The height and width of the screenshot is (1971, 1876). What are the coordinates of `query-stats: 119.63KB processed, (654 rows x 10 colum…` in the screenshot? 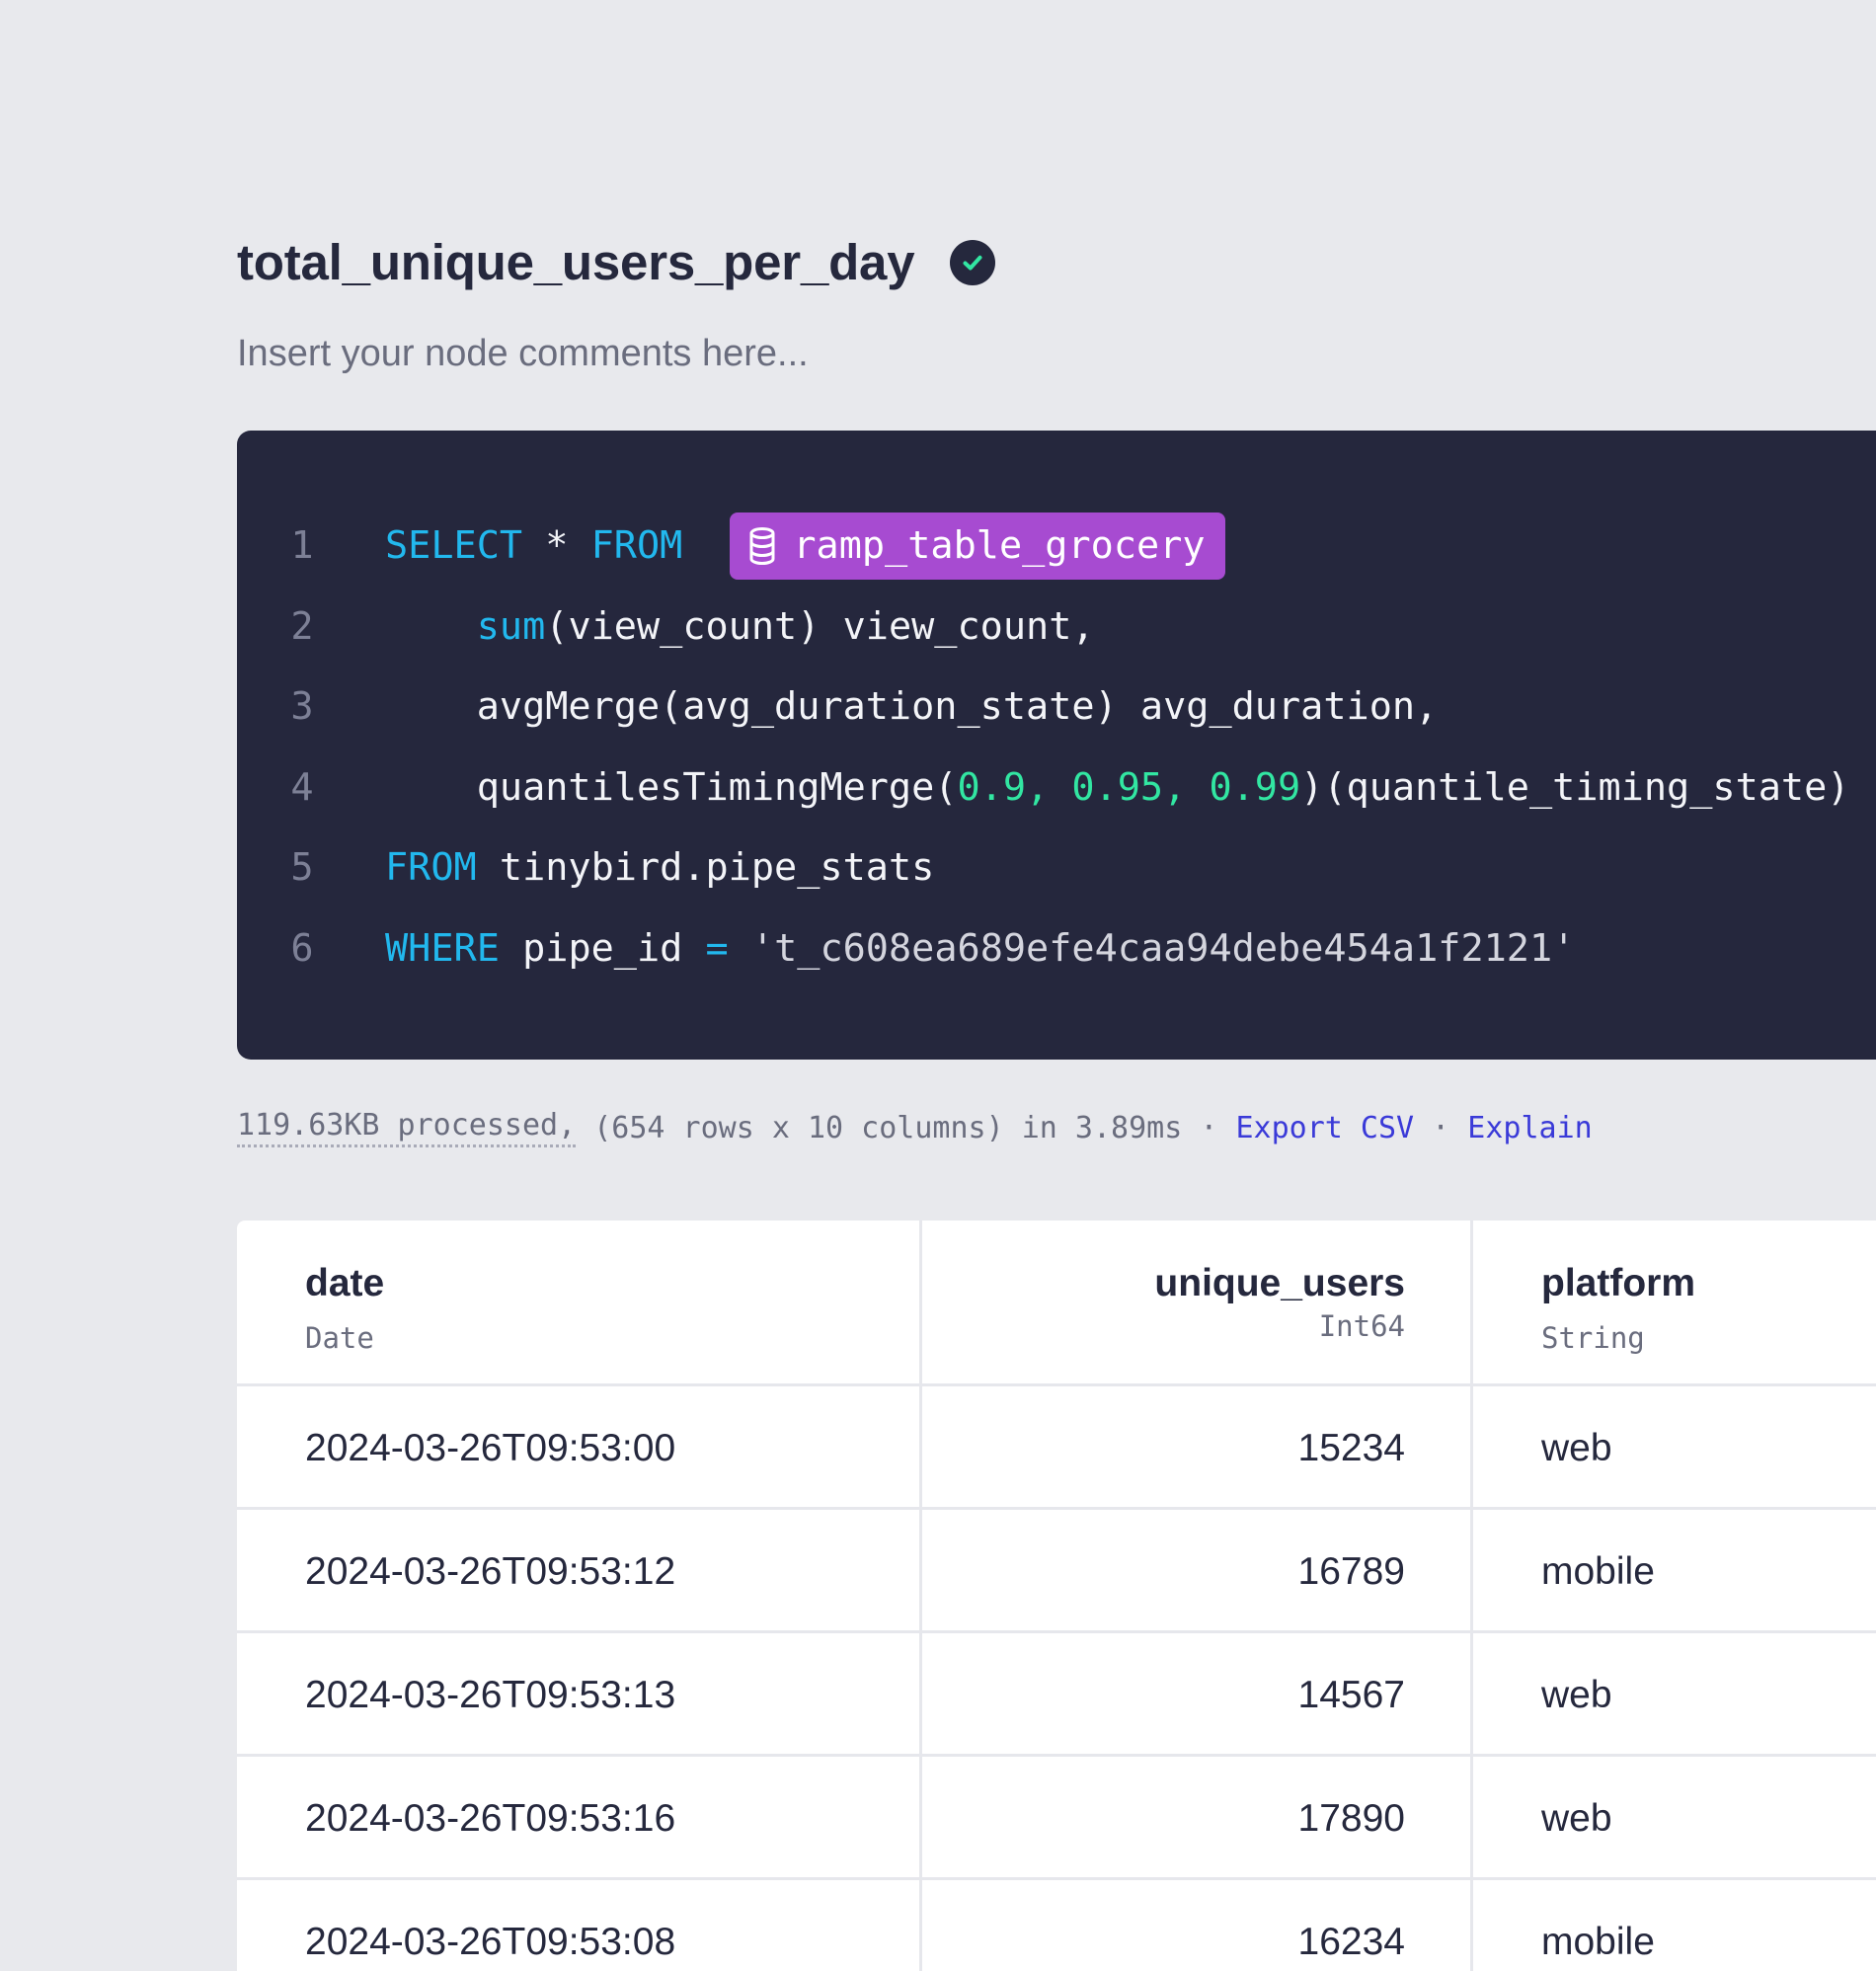 It's located at (915, 1127).